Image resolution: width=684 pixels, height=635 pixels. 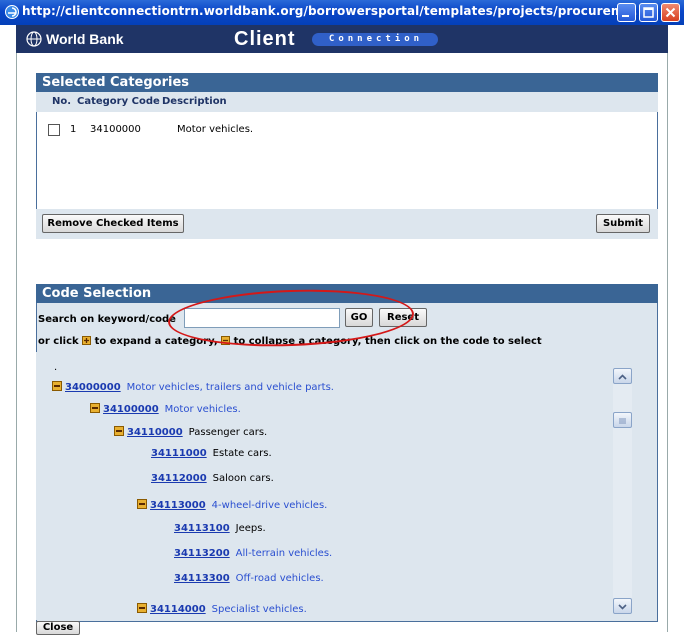 I want to click on tree-description: Off-road vehicles., so click(x=279, y=578).